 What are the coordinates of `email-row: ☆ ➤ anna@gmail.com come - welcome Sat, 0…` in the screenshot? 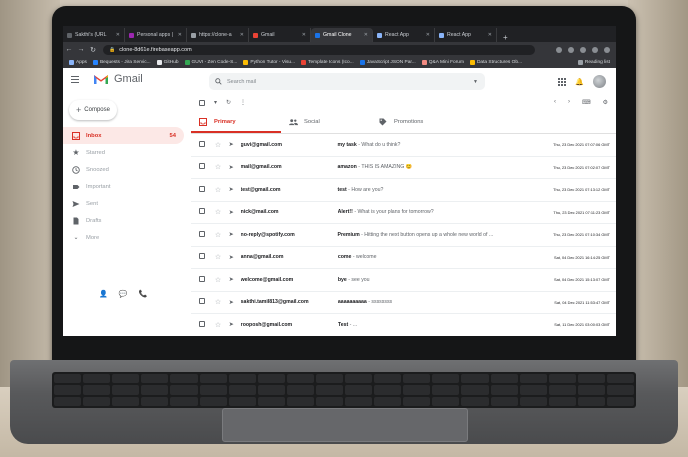 It's located at (403, 258).